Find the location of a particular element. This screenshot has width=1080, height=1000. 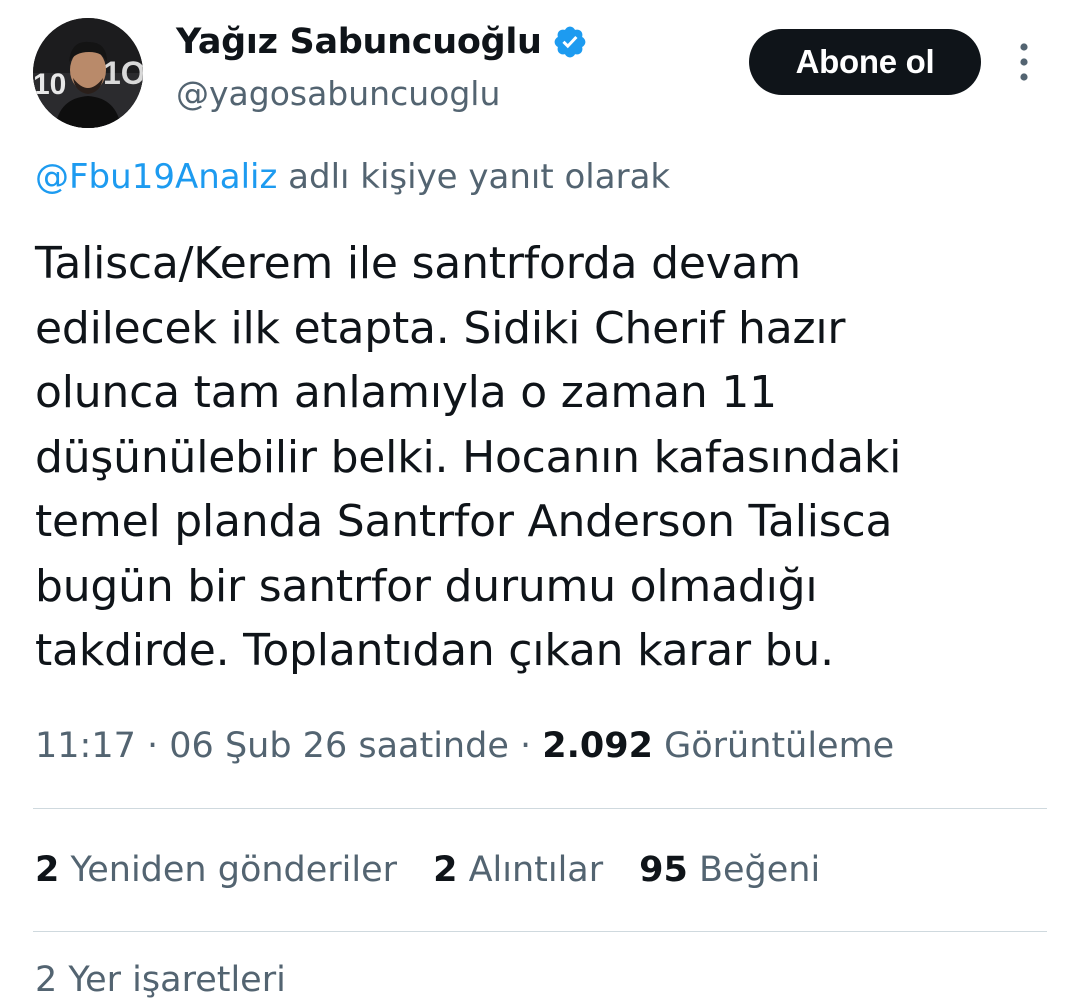

author-handle: @yagosabuncuoglu is located at coordinates (338, 93).